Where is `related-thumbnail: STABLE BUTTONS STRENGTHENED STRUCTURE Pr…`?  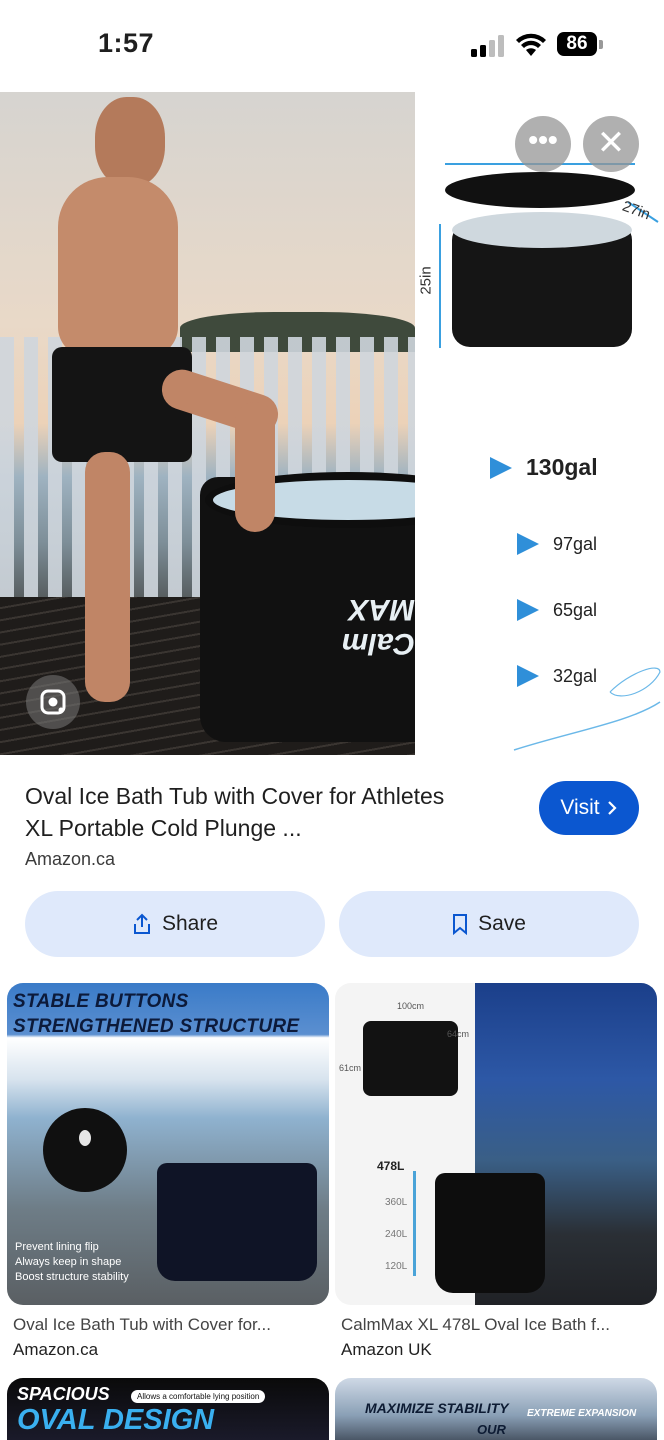
related-thumbnail: STABLE BUTTONS STRENGTHENED STRUCTURE Pr… is located at coordinates (168, 1144).